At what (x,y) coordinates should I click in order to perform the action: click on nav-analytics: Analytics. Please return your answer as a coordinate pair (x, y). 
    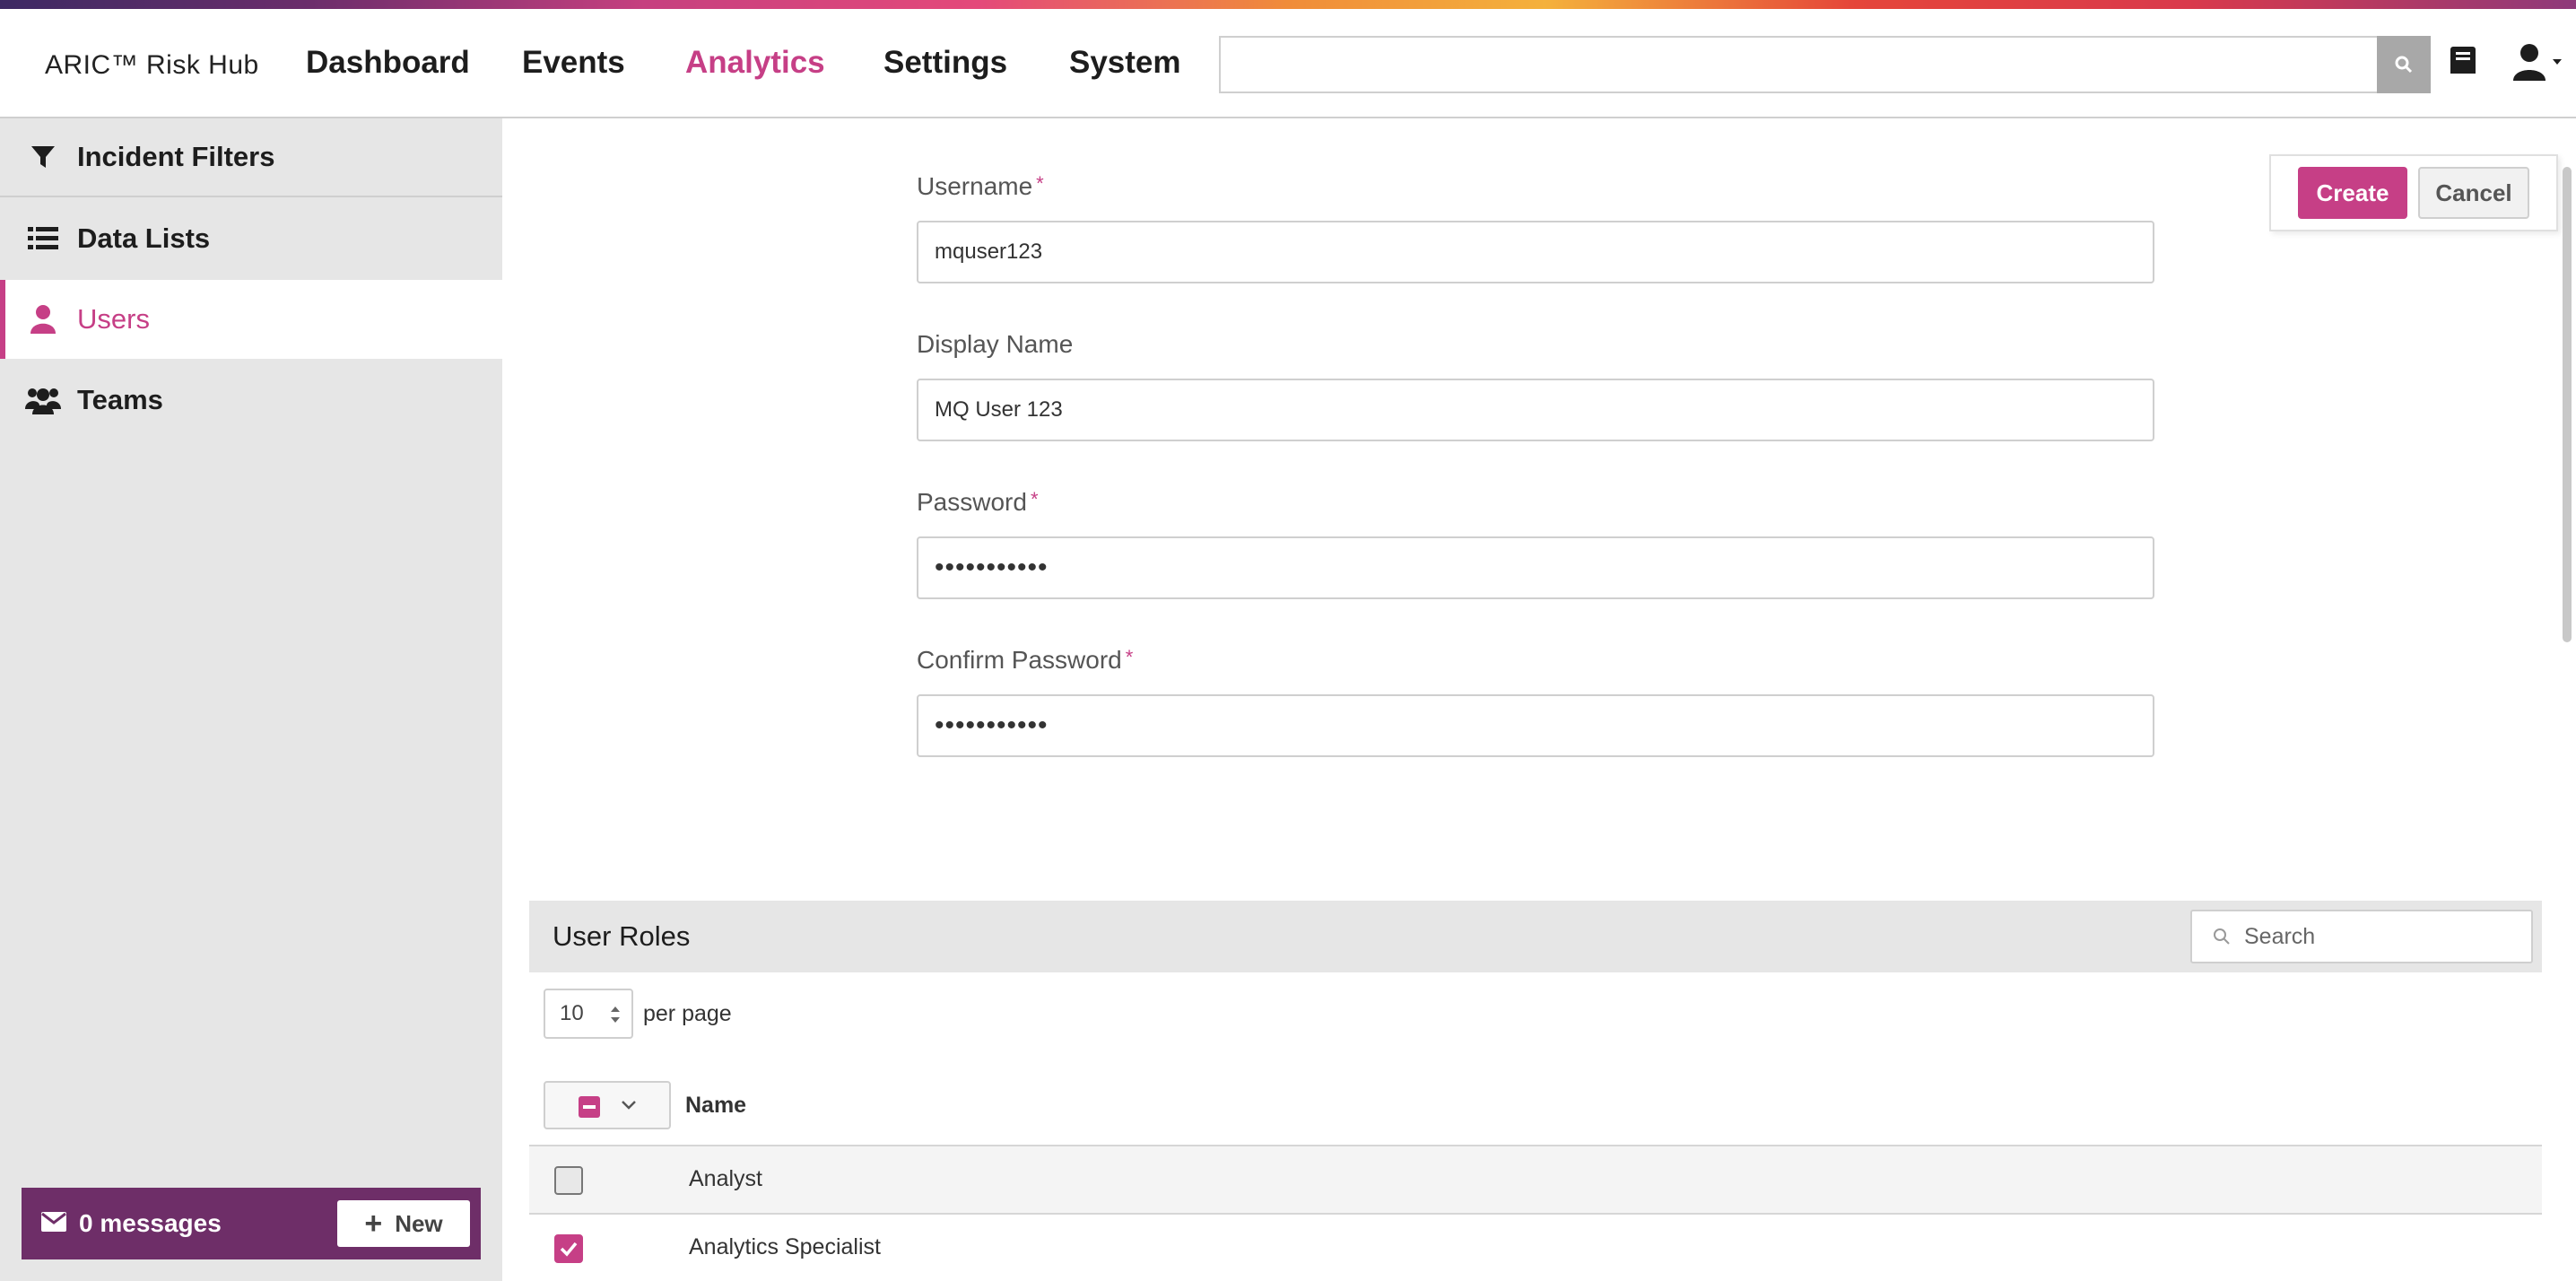
    Looking at the image, I should click on (755, 63).